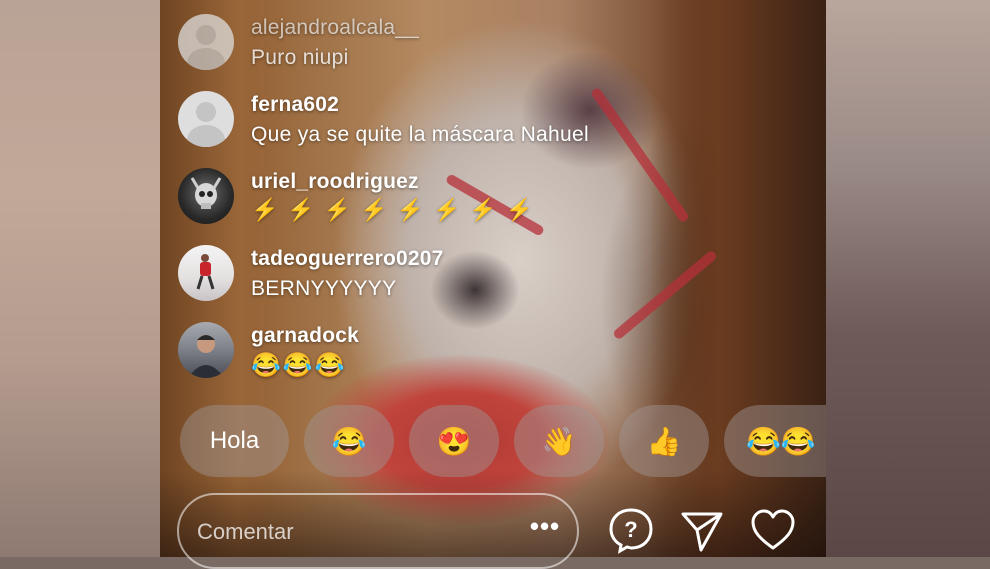 Image resolution: width=990 pixels, height=569 pixels. I want to click on like-button, so click(773, 530).